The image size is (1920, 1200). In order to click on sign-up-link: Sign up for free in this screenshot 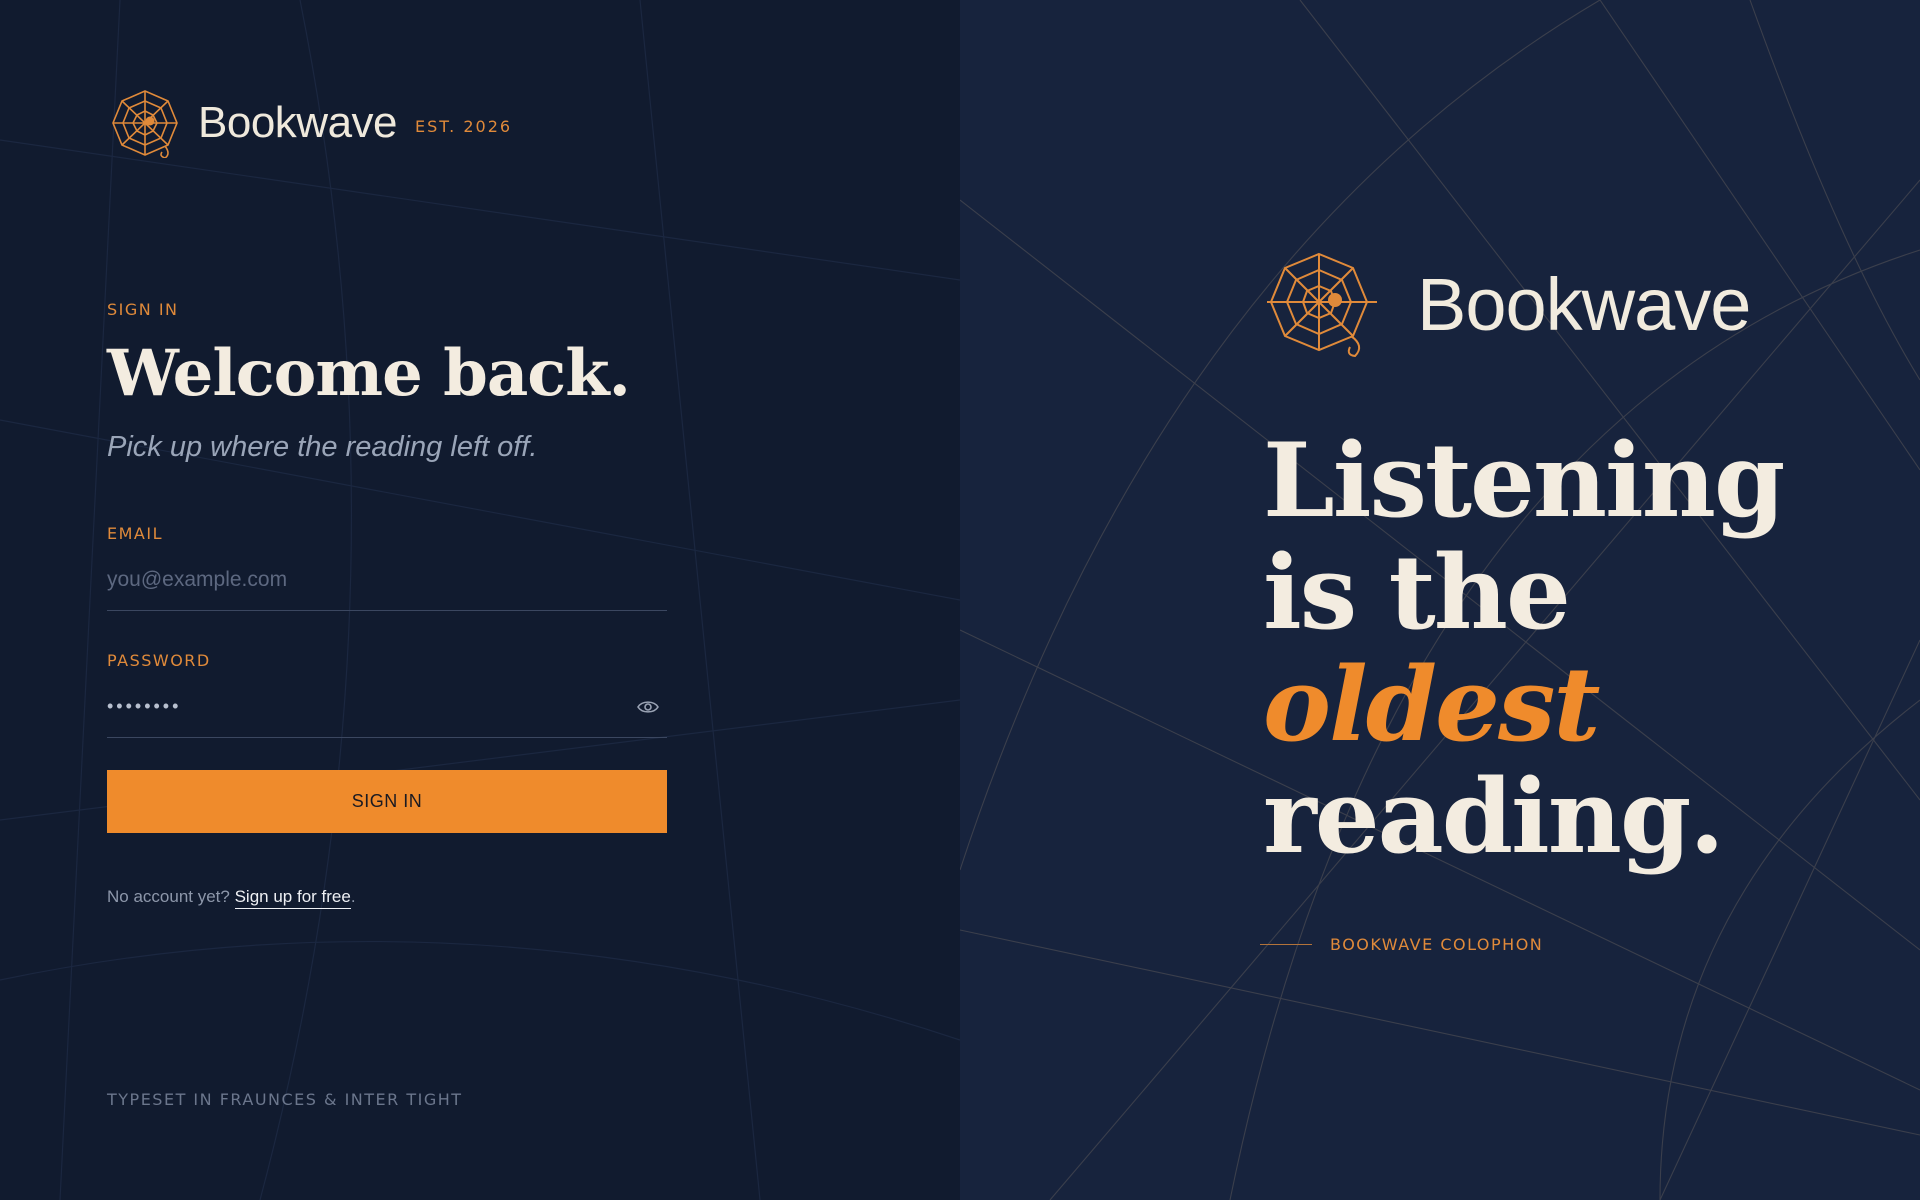, I will do `click(292, 898)`.